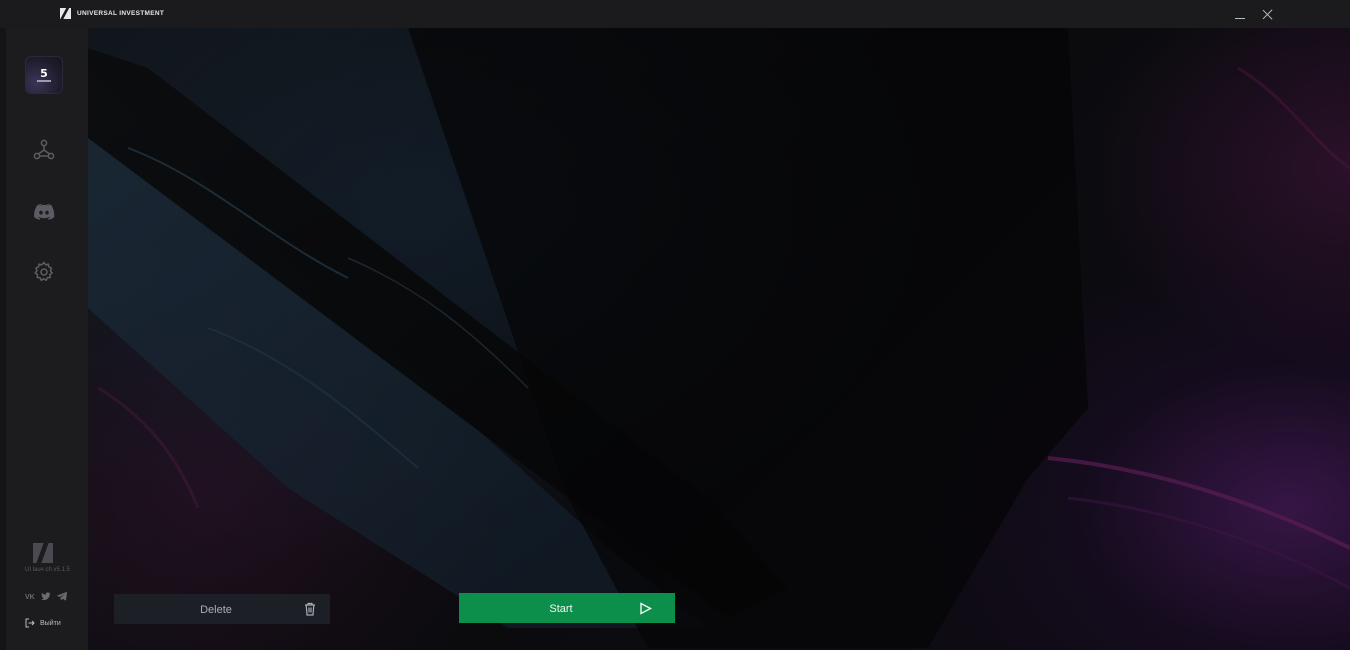  Describe the element at coordinates (1268, 14) in the screenshot. I see `close-button` at that location.